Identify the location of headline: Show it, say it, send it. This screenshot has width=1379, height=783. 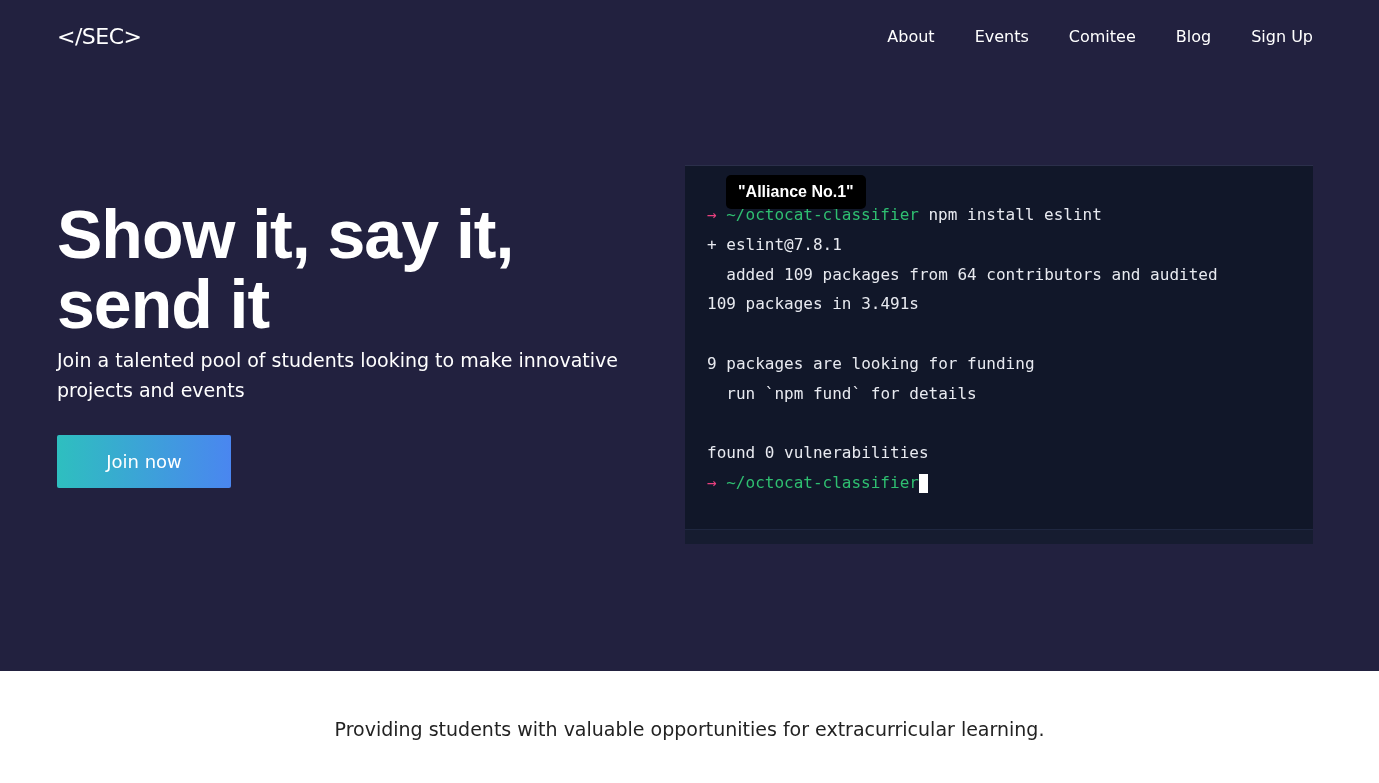
(286, 269).